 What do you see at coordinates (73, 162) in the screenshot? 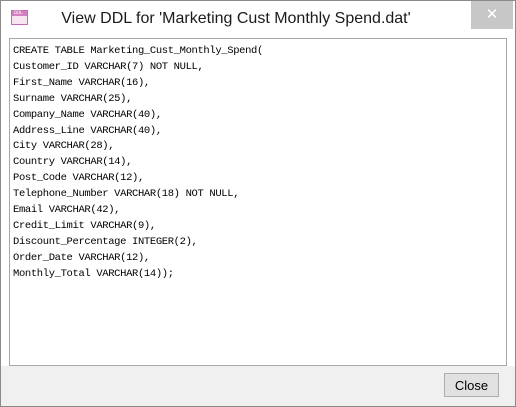
I see `ddl-line: Country VARCHAR(14),` at bounding box center [73, 162].